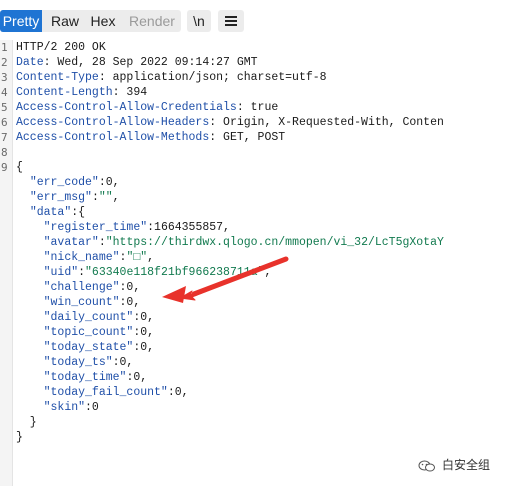 The width and height of the screenshot is (507, 486). What do you see at coordinates (4, 152) in the screenshot?
I see `line-number: 8` at bounding box center [4, 152].